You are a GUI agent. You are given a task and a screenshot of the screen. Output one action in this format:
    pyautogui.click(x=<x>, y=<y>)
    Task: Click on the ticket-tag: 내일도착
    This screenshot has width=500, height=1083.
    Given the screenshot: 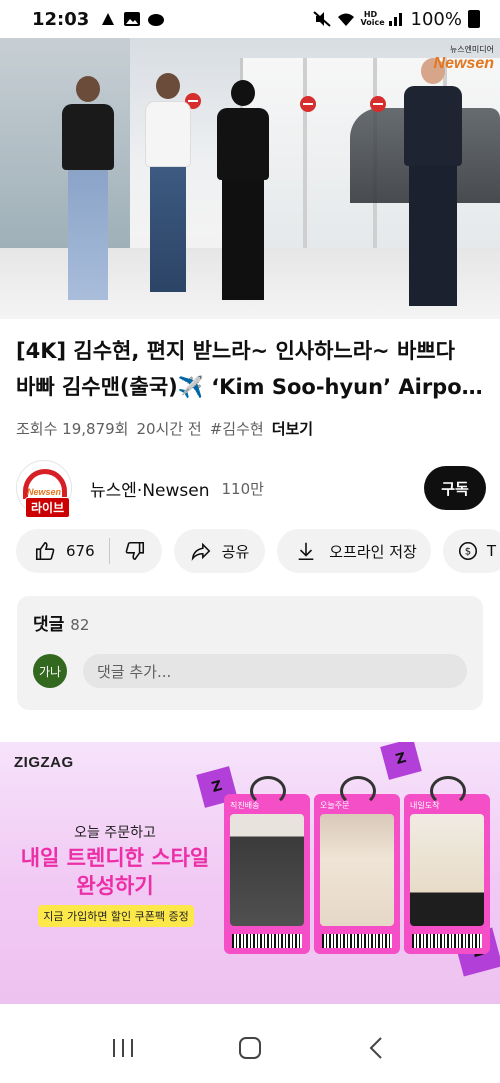 What is the action you would take?
    pyautogui.click(x=425, y=805)
    